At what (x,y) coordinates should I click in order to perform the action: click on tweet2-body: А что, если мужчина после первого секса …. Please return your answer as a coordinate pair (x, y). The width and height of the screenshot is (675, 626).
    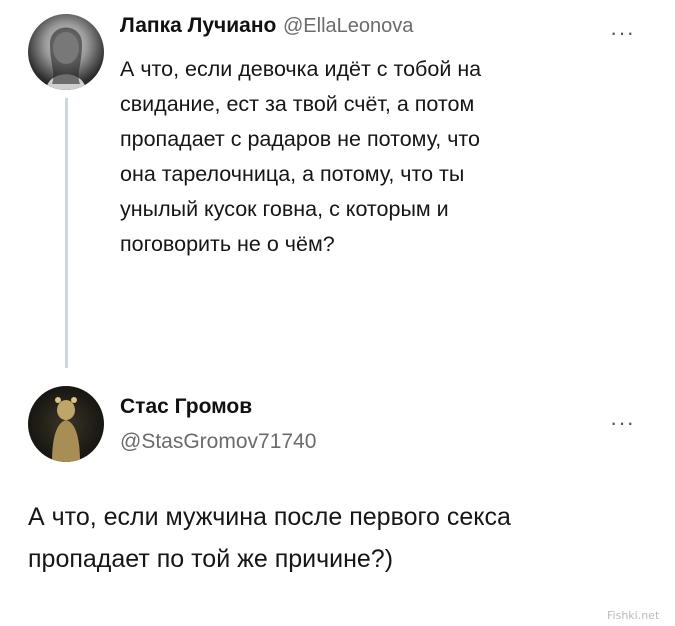
    Looking at the image, I should click on (348, 538).